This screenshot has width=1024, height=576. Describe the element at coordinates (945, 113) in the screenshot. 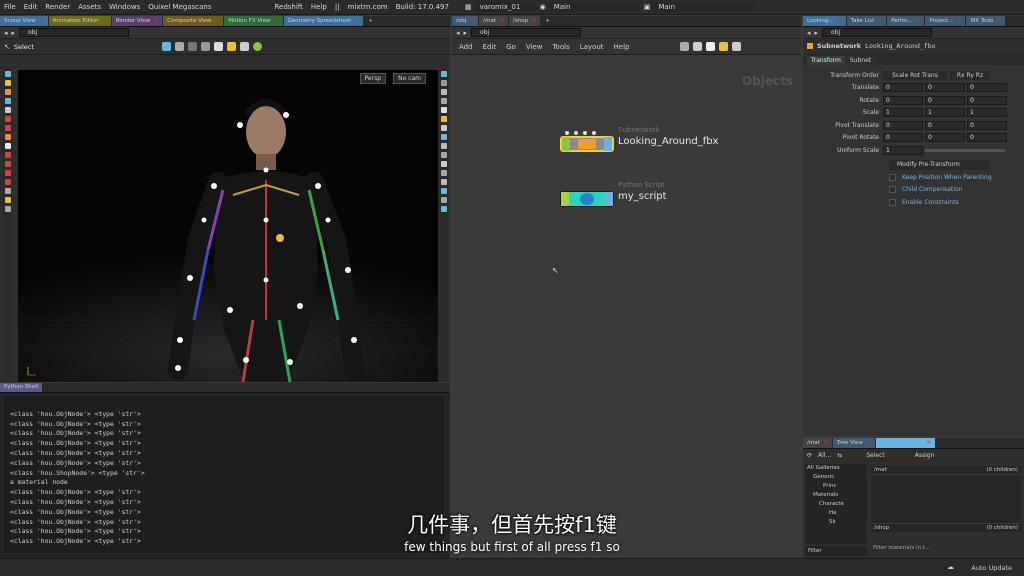

I see `scale-y-field: 1` at that location.